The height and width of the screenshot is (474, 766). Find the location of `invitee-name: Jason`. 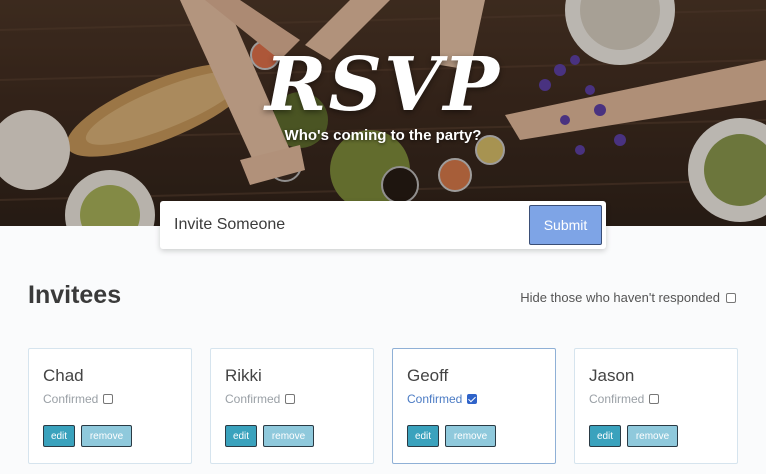

invitee-name: Jason is located at coordinates (612, 375).